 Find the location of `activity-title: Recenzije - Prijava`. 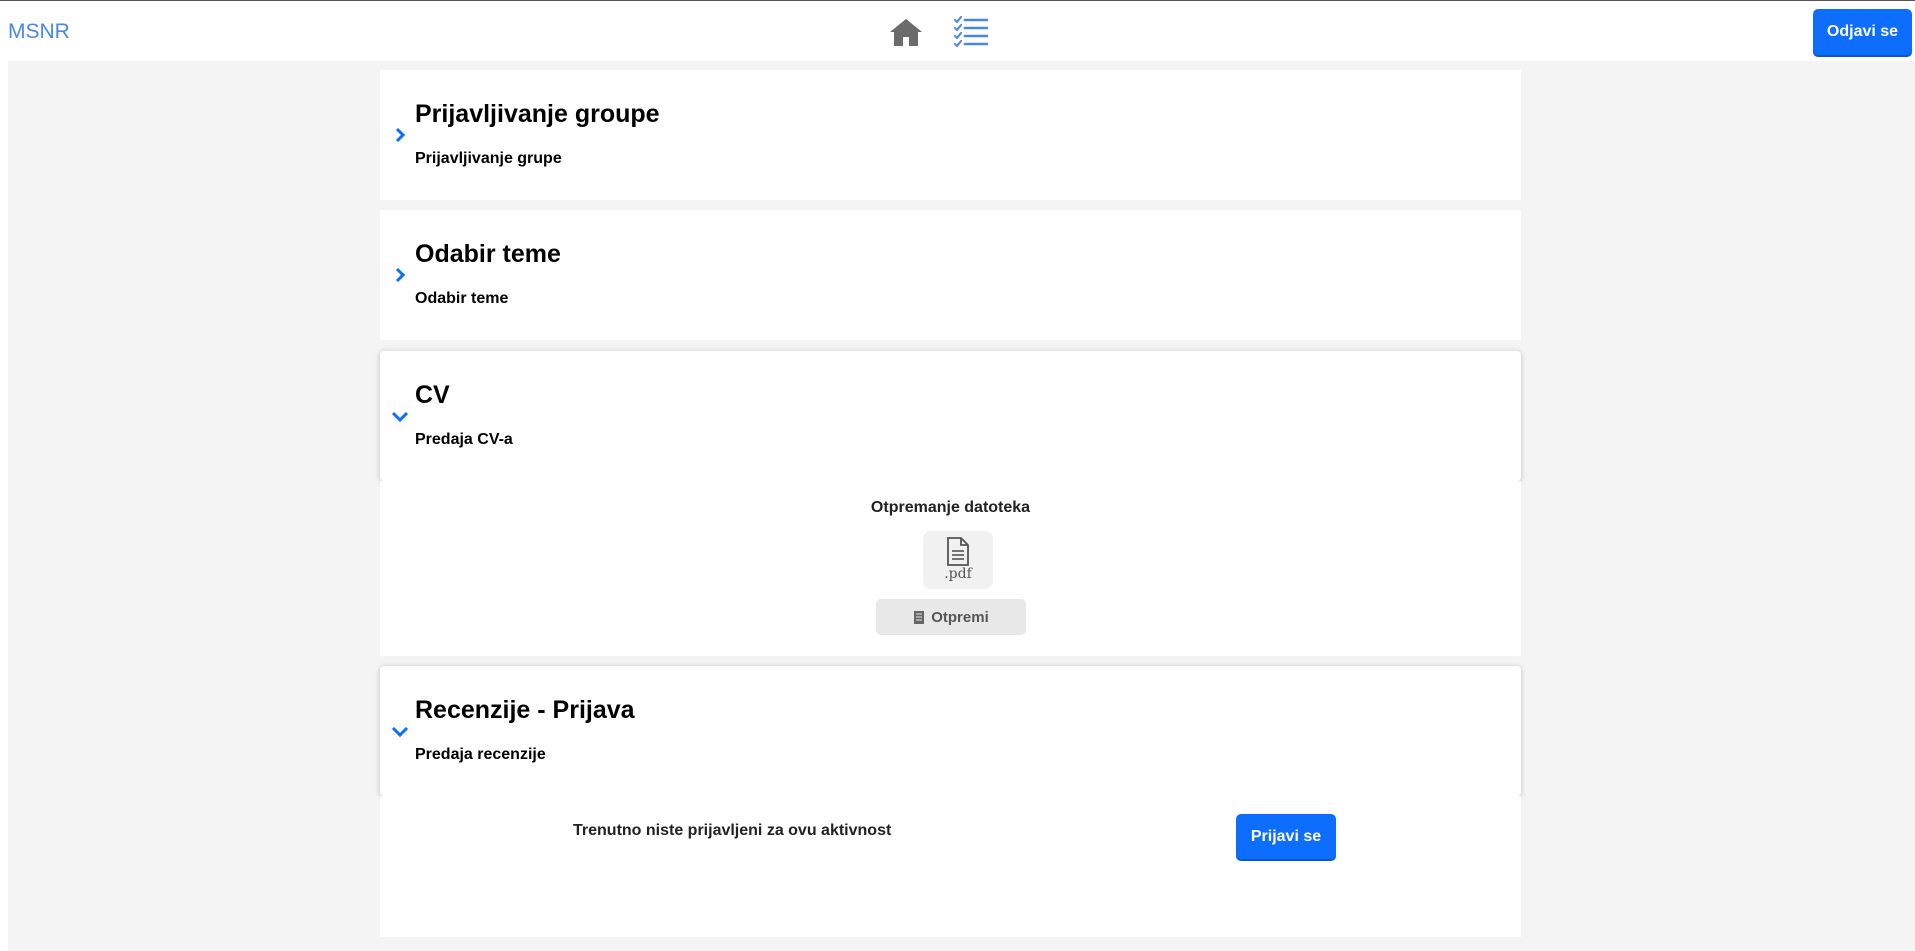

activity-title: Recenzije - Prijava is located at coordinates (525, 710).